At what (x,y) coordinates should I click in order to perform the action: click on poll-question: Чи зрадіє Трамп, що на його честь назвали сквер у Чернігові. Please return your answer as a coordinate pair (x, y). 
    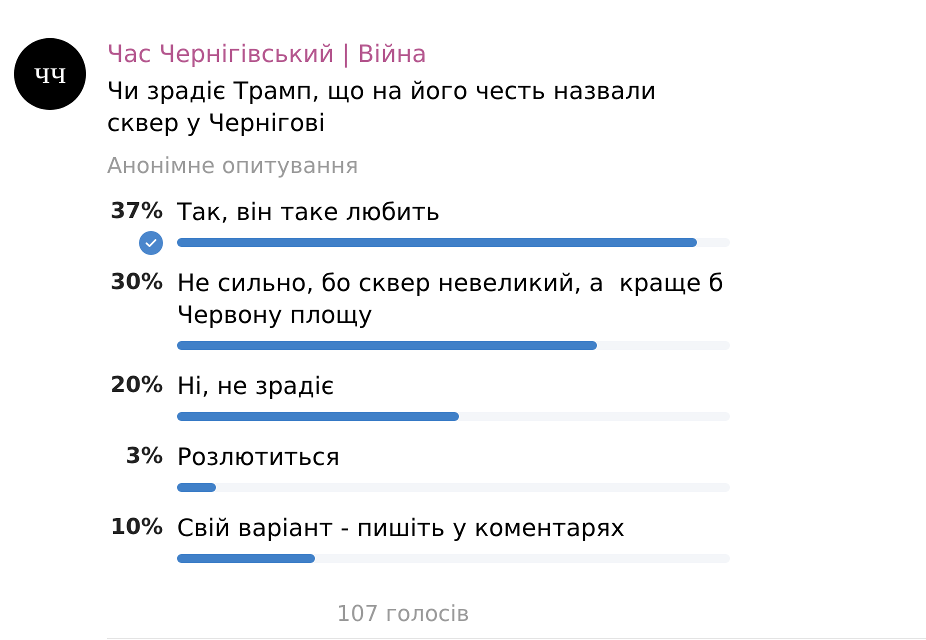
    Looking at the image, I should click on (382, 107).